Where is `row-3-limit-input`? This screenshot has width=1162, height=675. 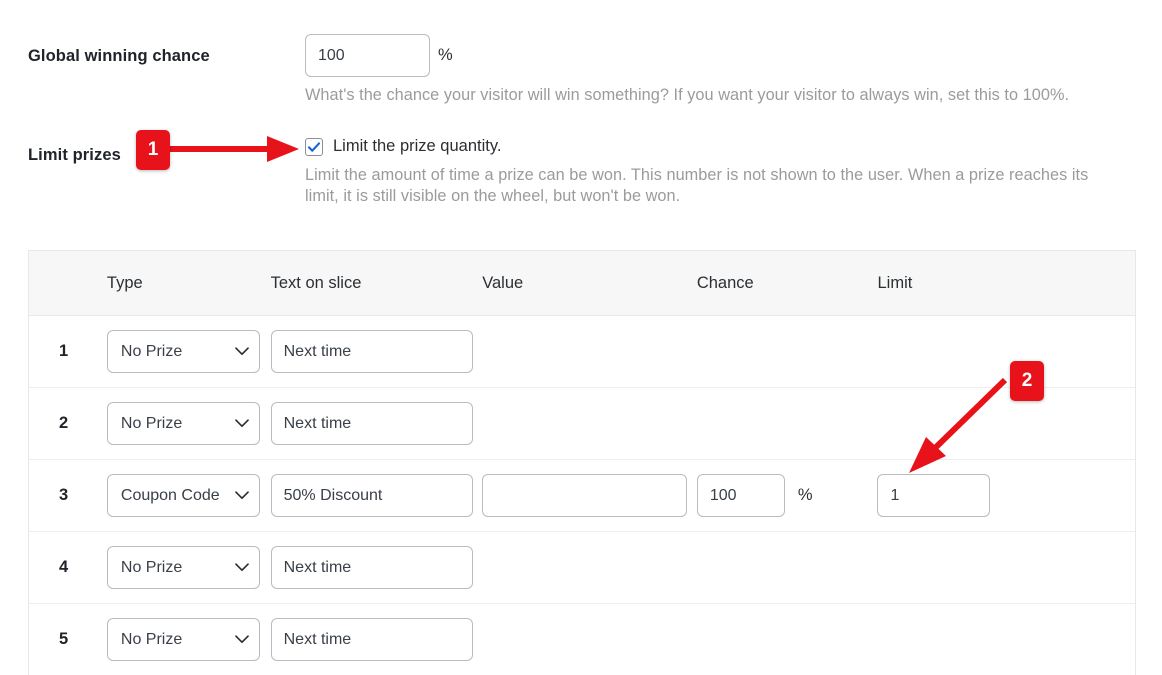
row-3-limit-input is located at coordinates (934, 495).